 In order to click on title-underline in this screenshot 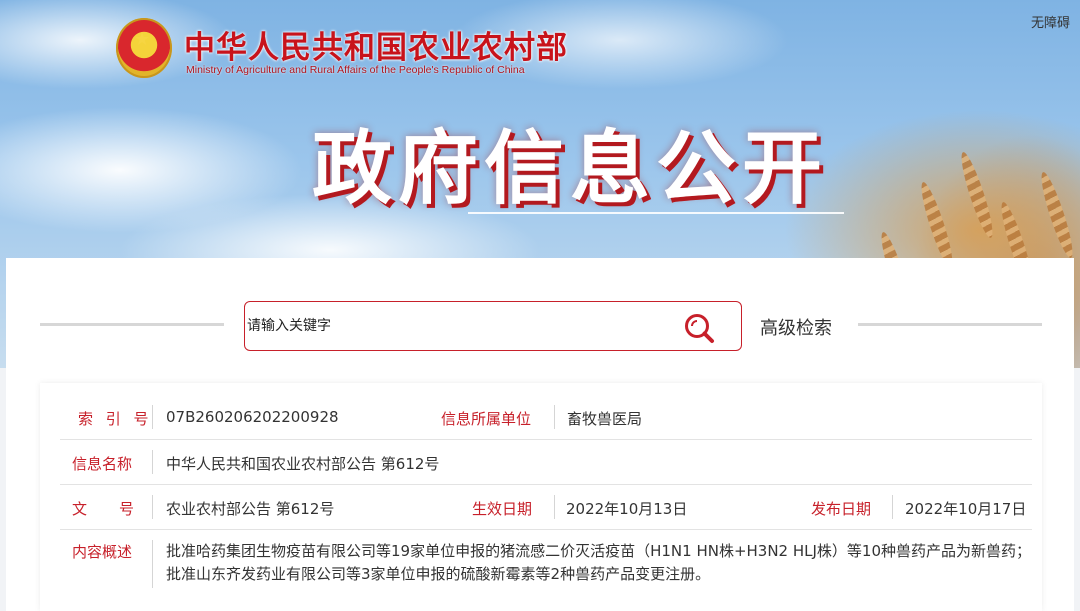, I will do `click(656, 213)`.